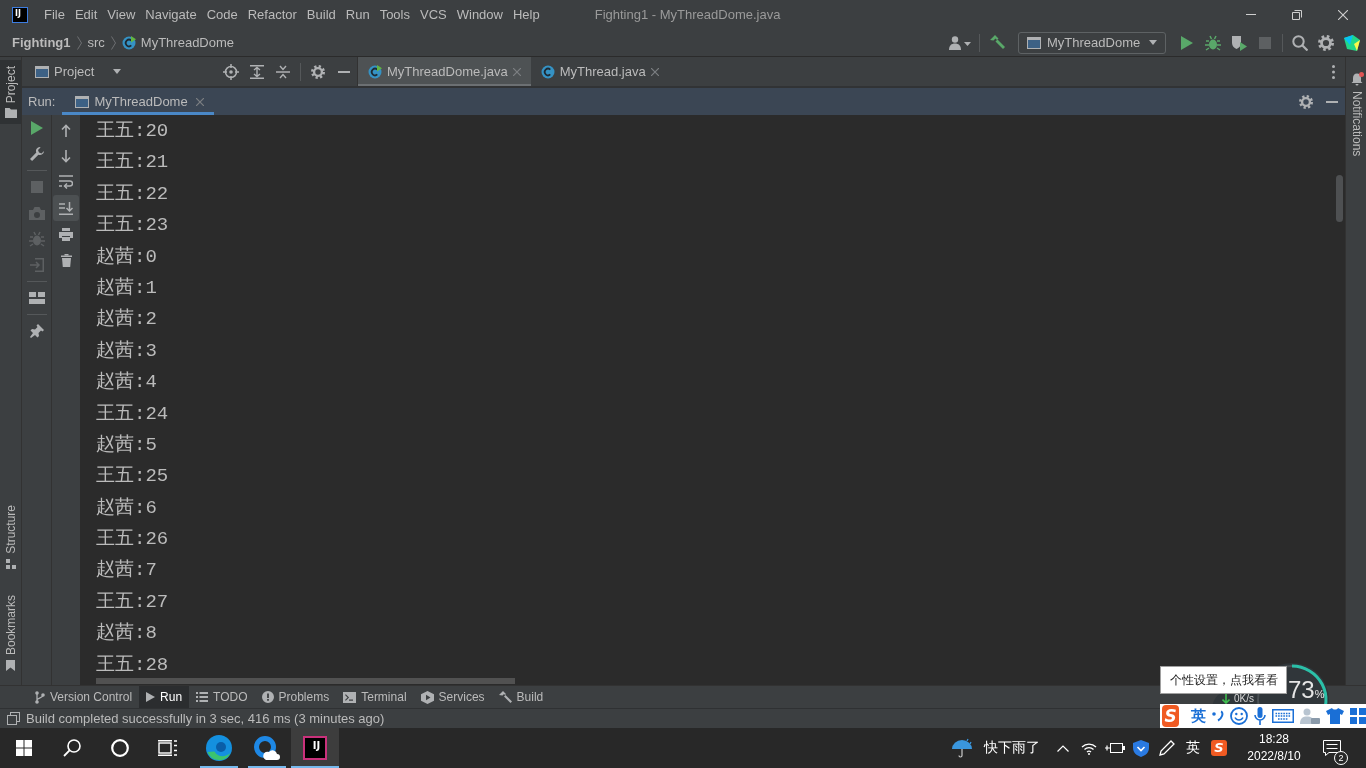 This screenshot has width=1366, height=768. I want to click on breadcrumb: Fighting1, so click(41, 42).